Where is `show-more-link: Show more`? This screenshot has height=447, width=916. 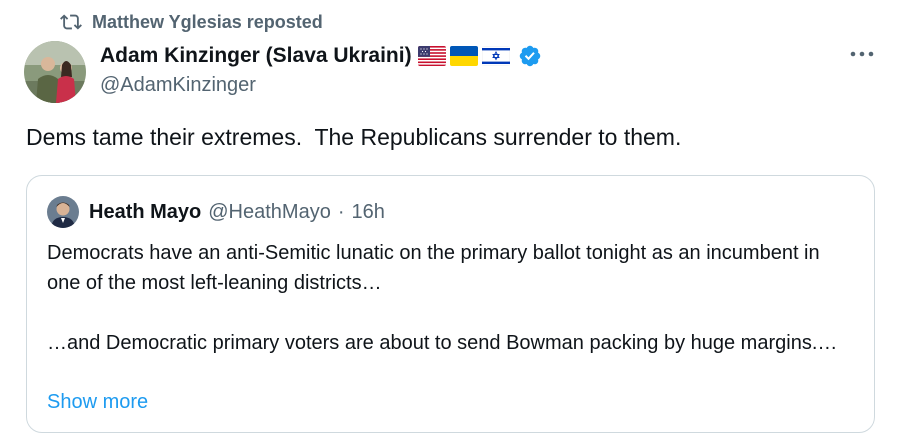
show-more-link: Show more is located at coordinates (97, 402).